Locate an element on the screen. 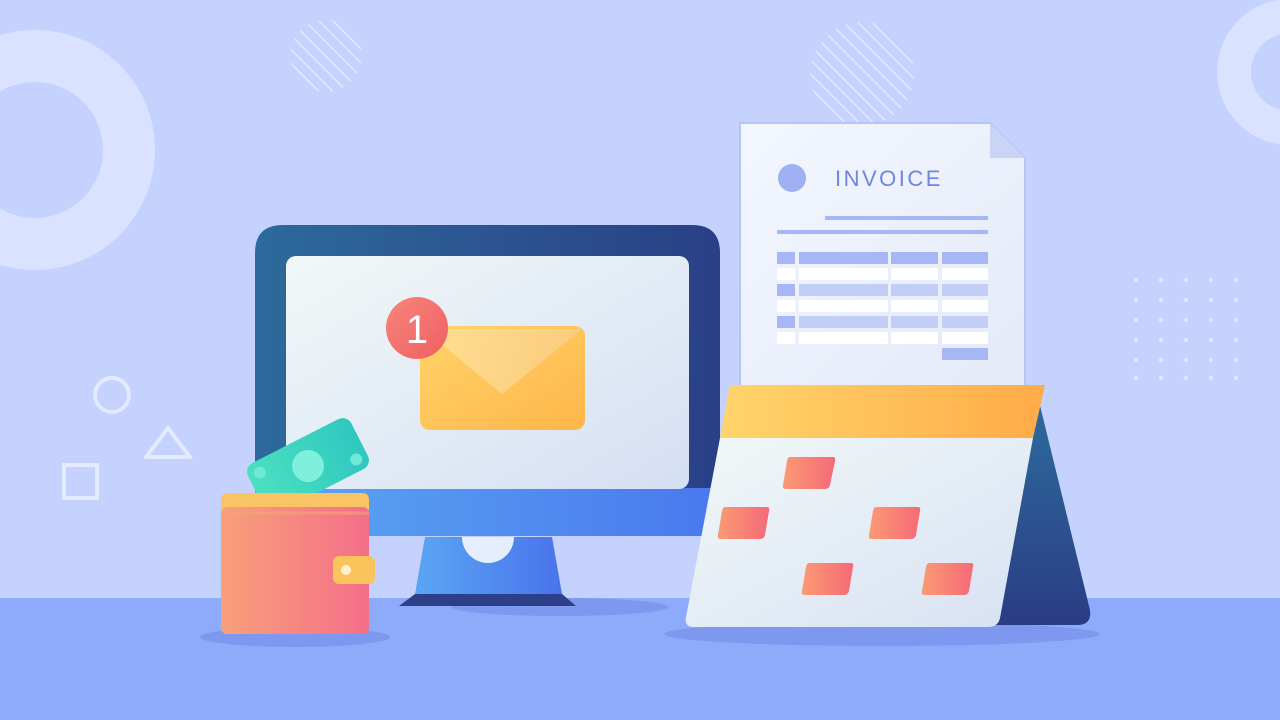 This screenshot has height=720, width=1280. invoice-title: INVOICE is located at coordinates (889, 178).